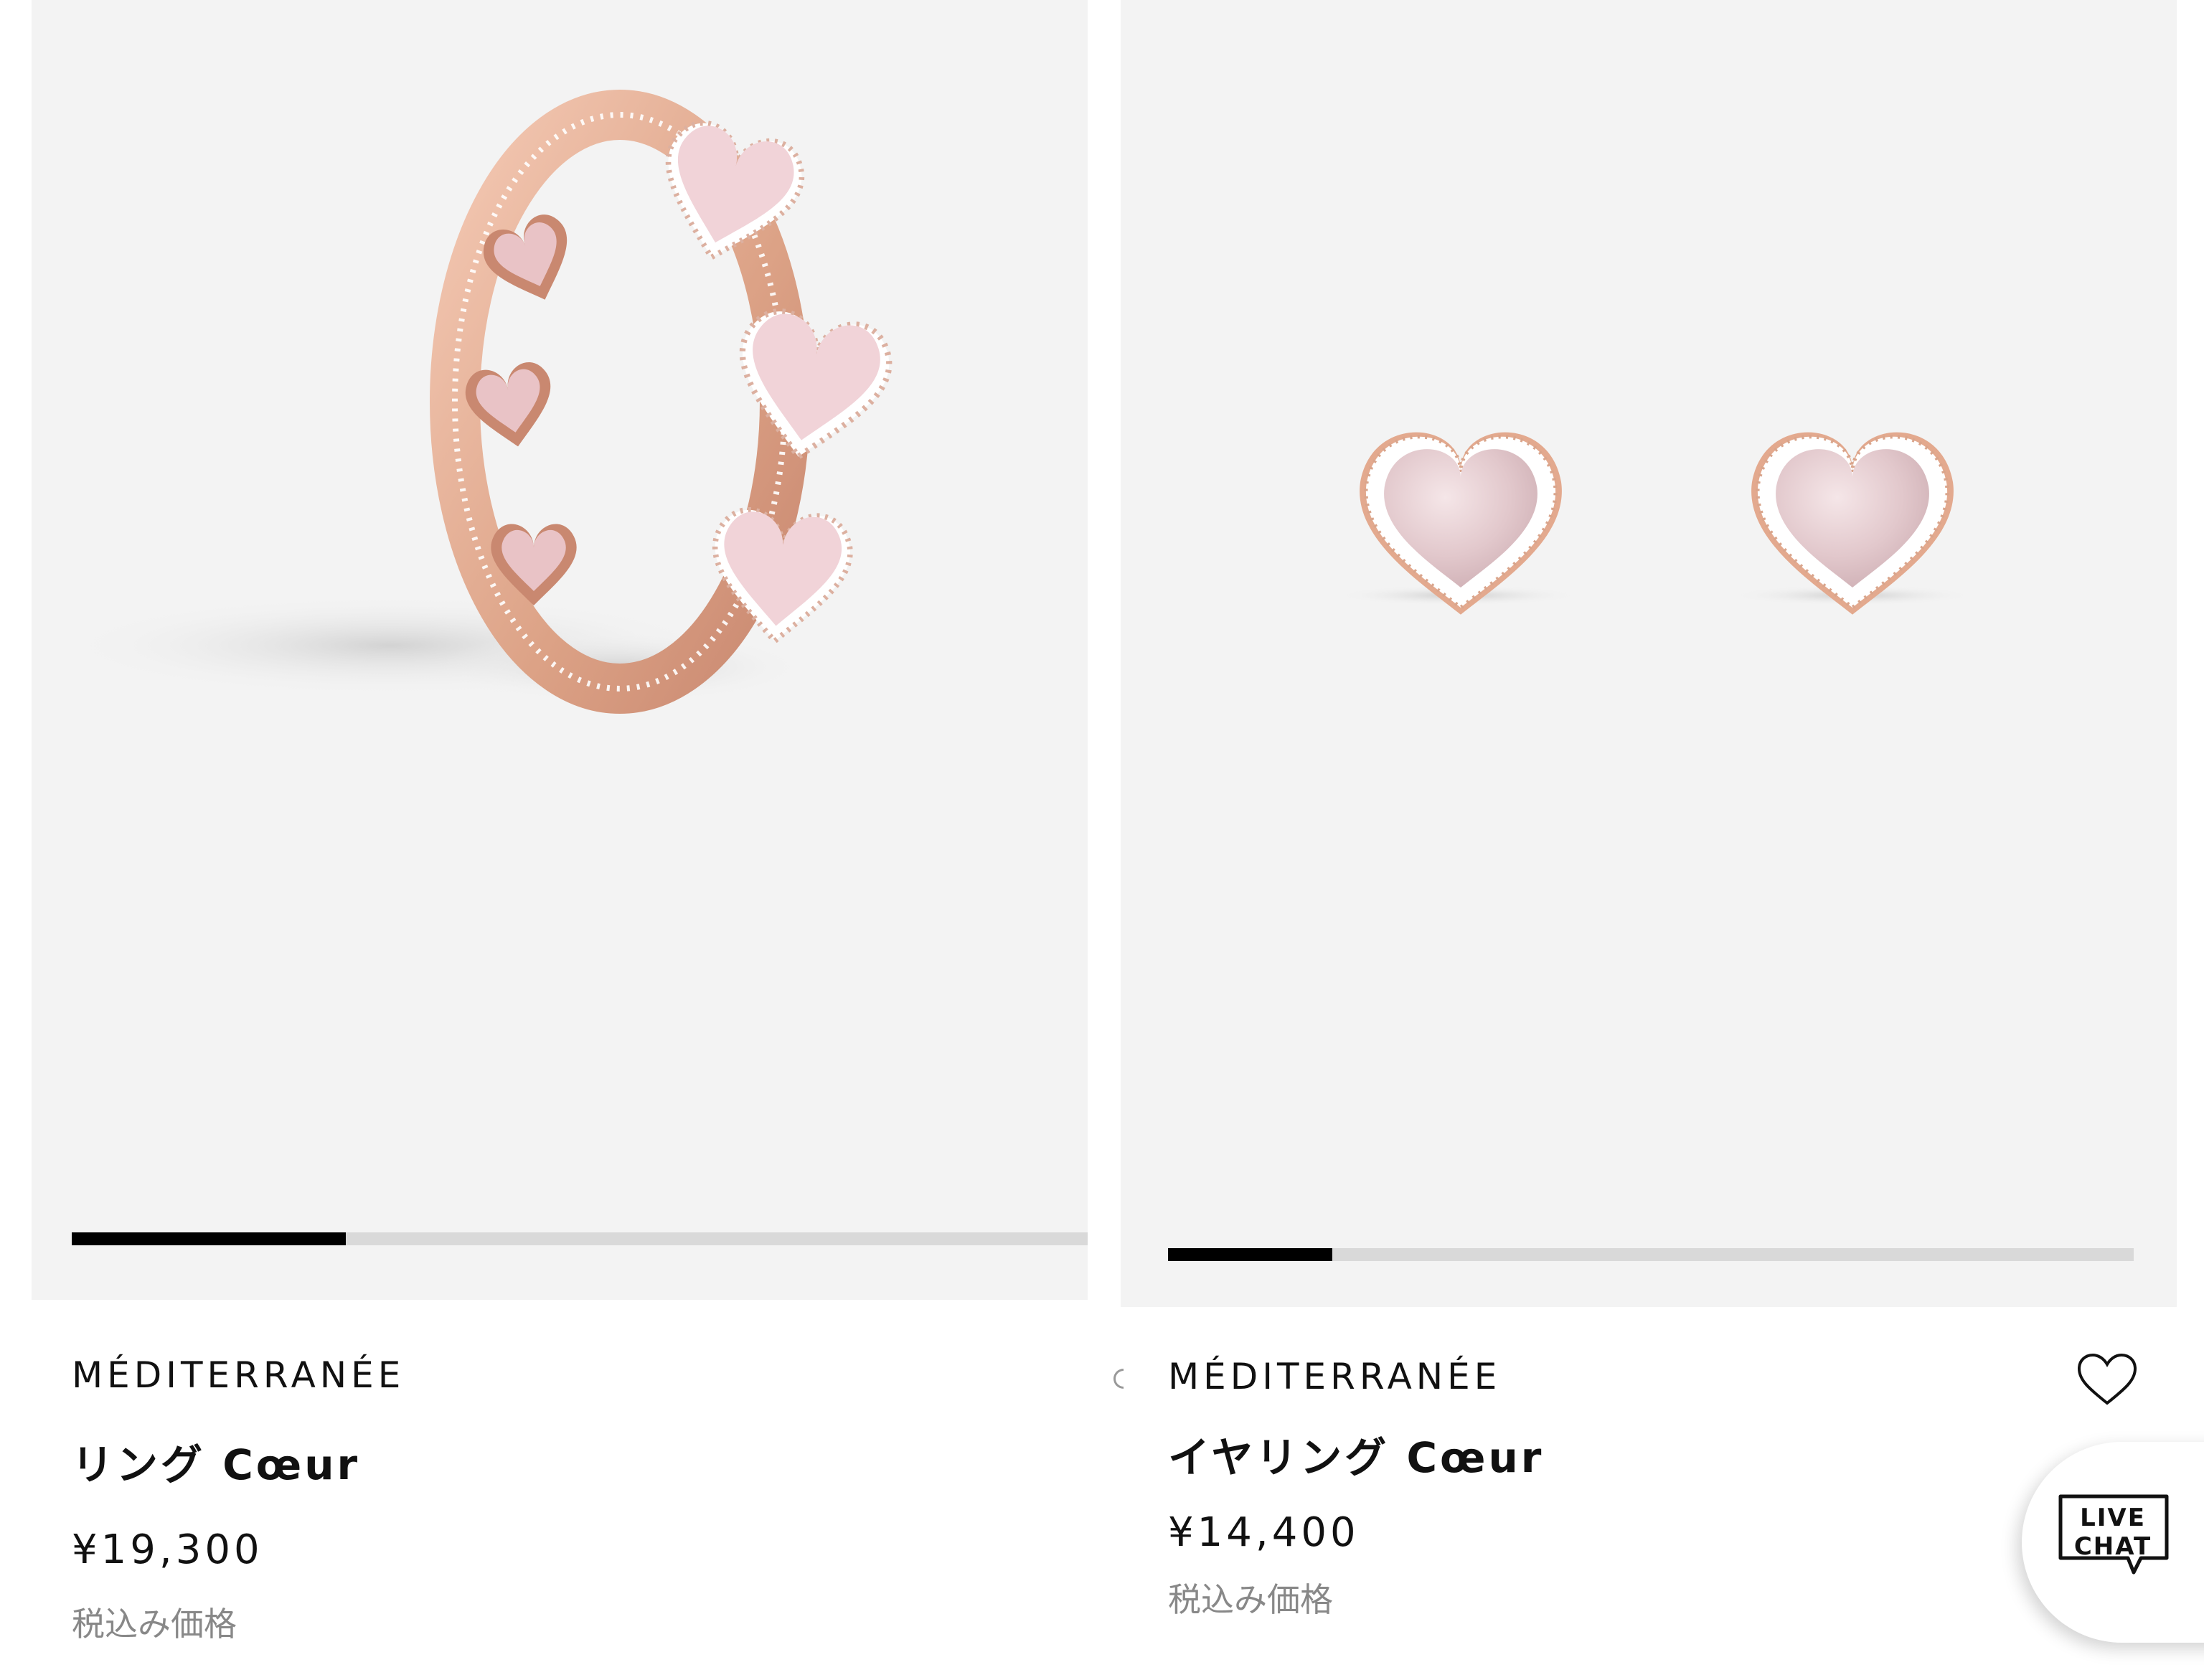 The height and width of the screenshot is (1680, 2204). I want to click on product-price: ¥14,400, so click(1264, 1532).